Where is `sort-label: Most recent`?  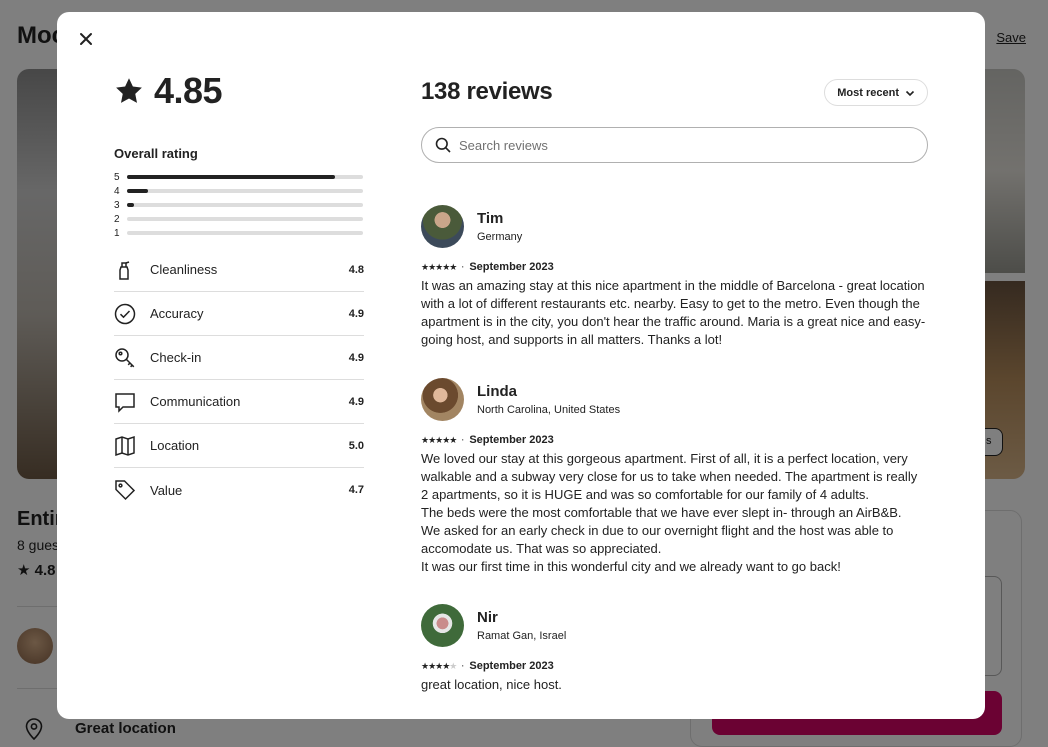
sort-label: Most recent is located at coordinates (868, 92).